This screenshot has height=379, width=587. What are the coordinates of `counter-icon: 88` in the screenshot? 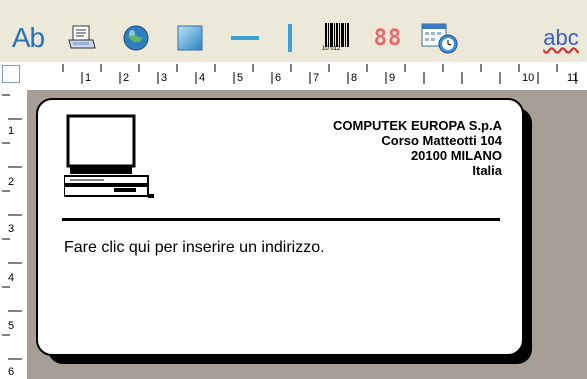 It's located at (388, 38).